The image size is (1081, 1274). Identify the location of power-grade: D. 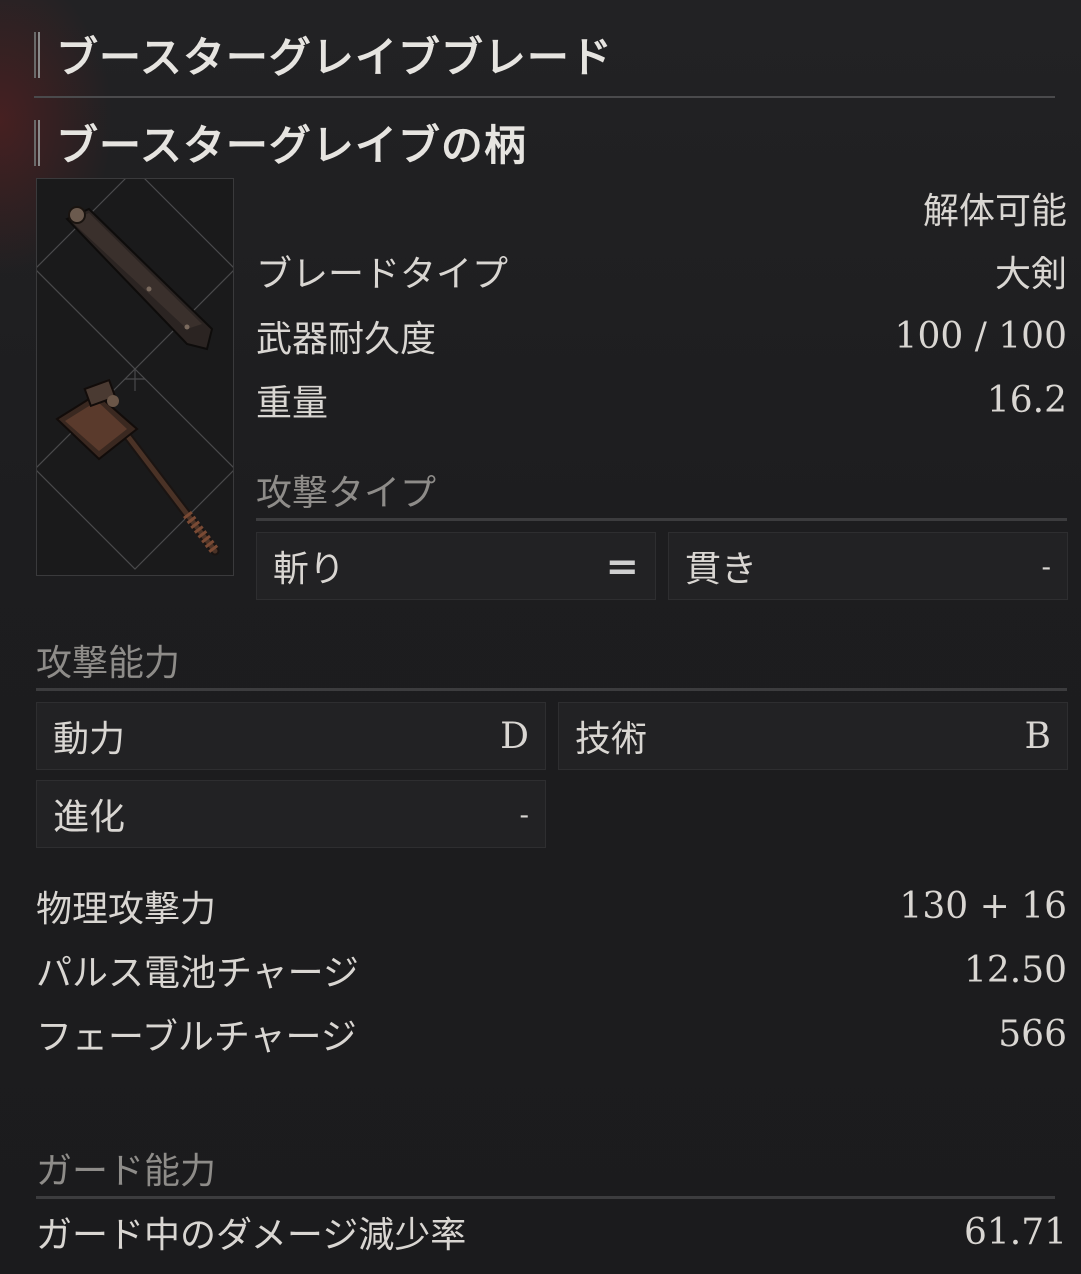
(514, 736).